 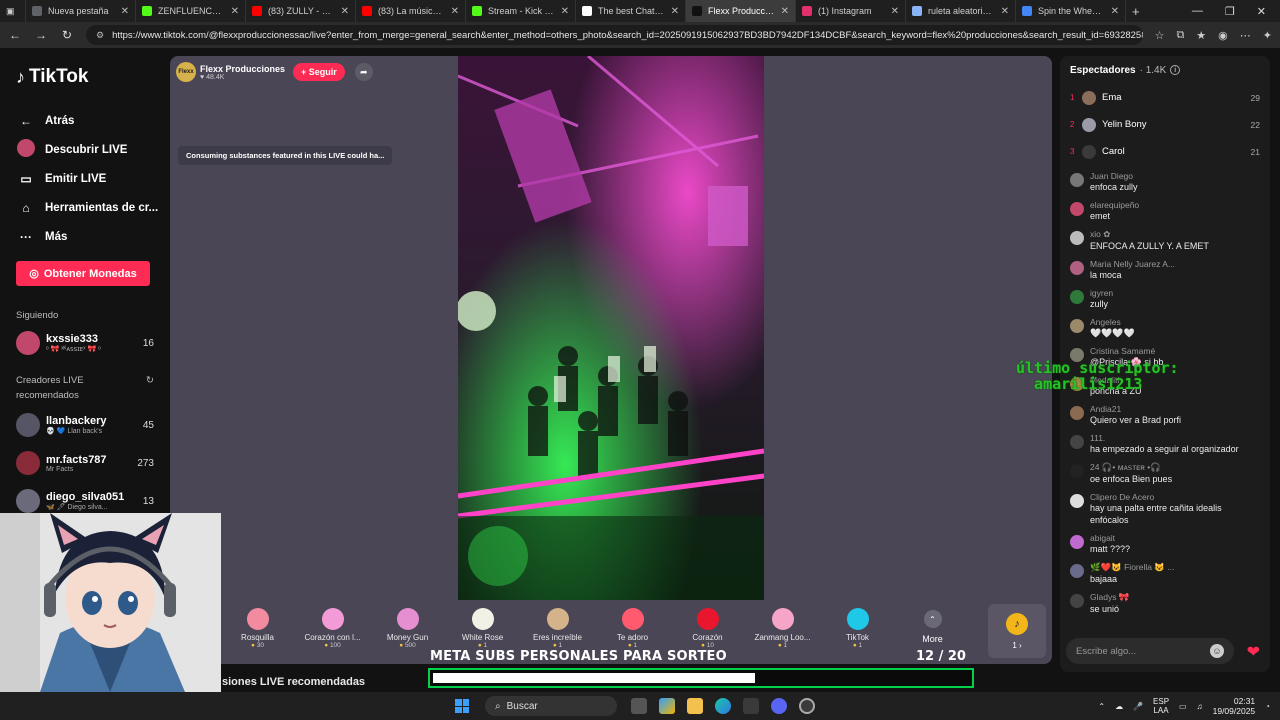 I want to click on gift-item: Rosquilla30, so click(x=257, y=632).